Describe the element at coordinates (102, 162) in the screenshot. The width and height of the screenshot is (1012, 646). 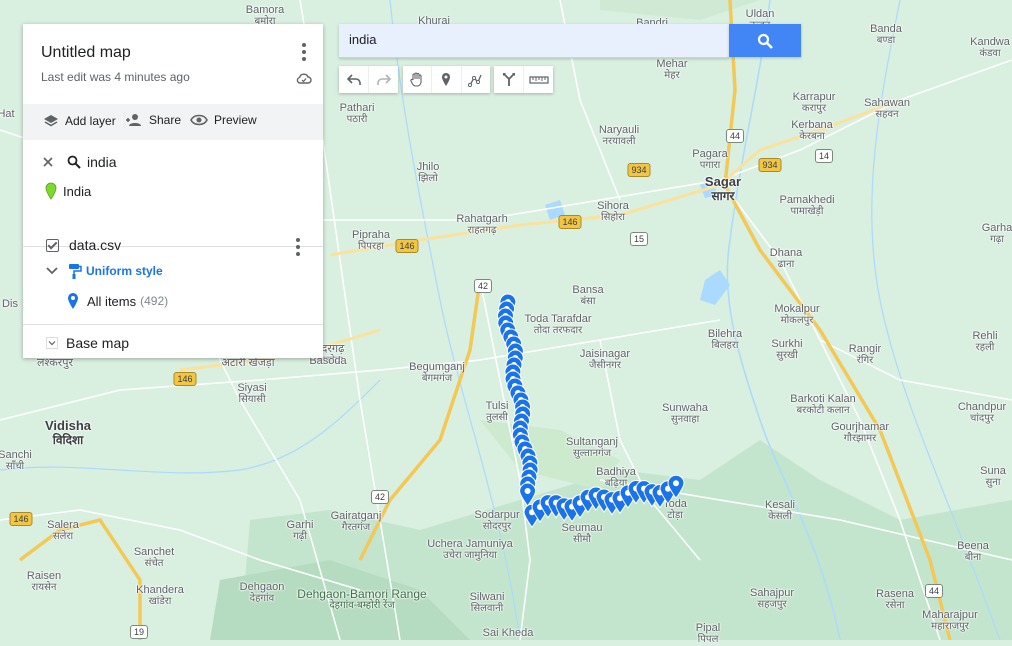
I see `search-layer-query: india` at that location.